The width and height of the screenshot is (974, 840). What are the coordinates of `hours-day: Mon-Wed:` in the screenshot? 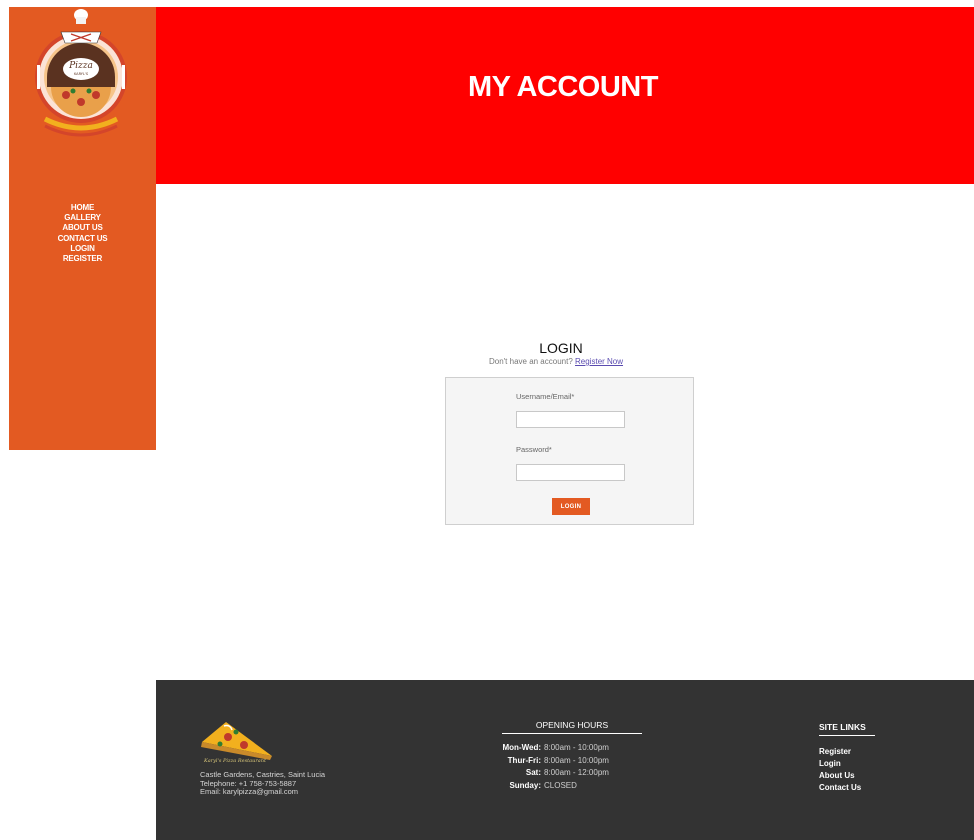 It's located at (521, 747).